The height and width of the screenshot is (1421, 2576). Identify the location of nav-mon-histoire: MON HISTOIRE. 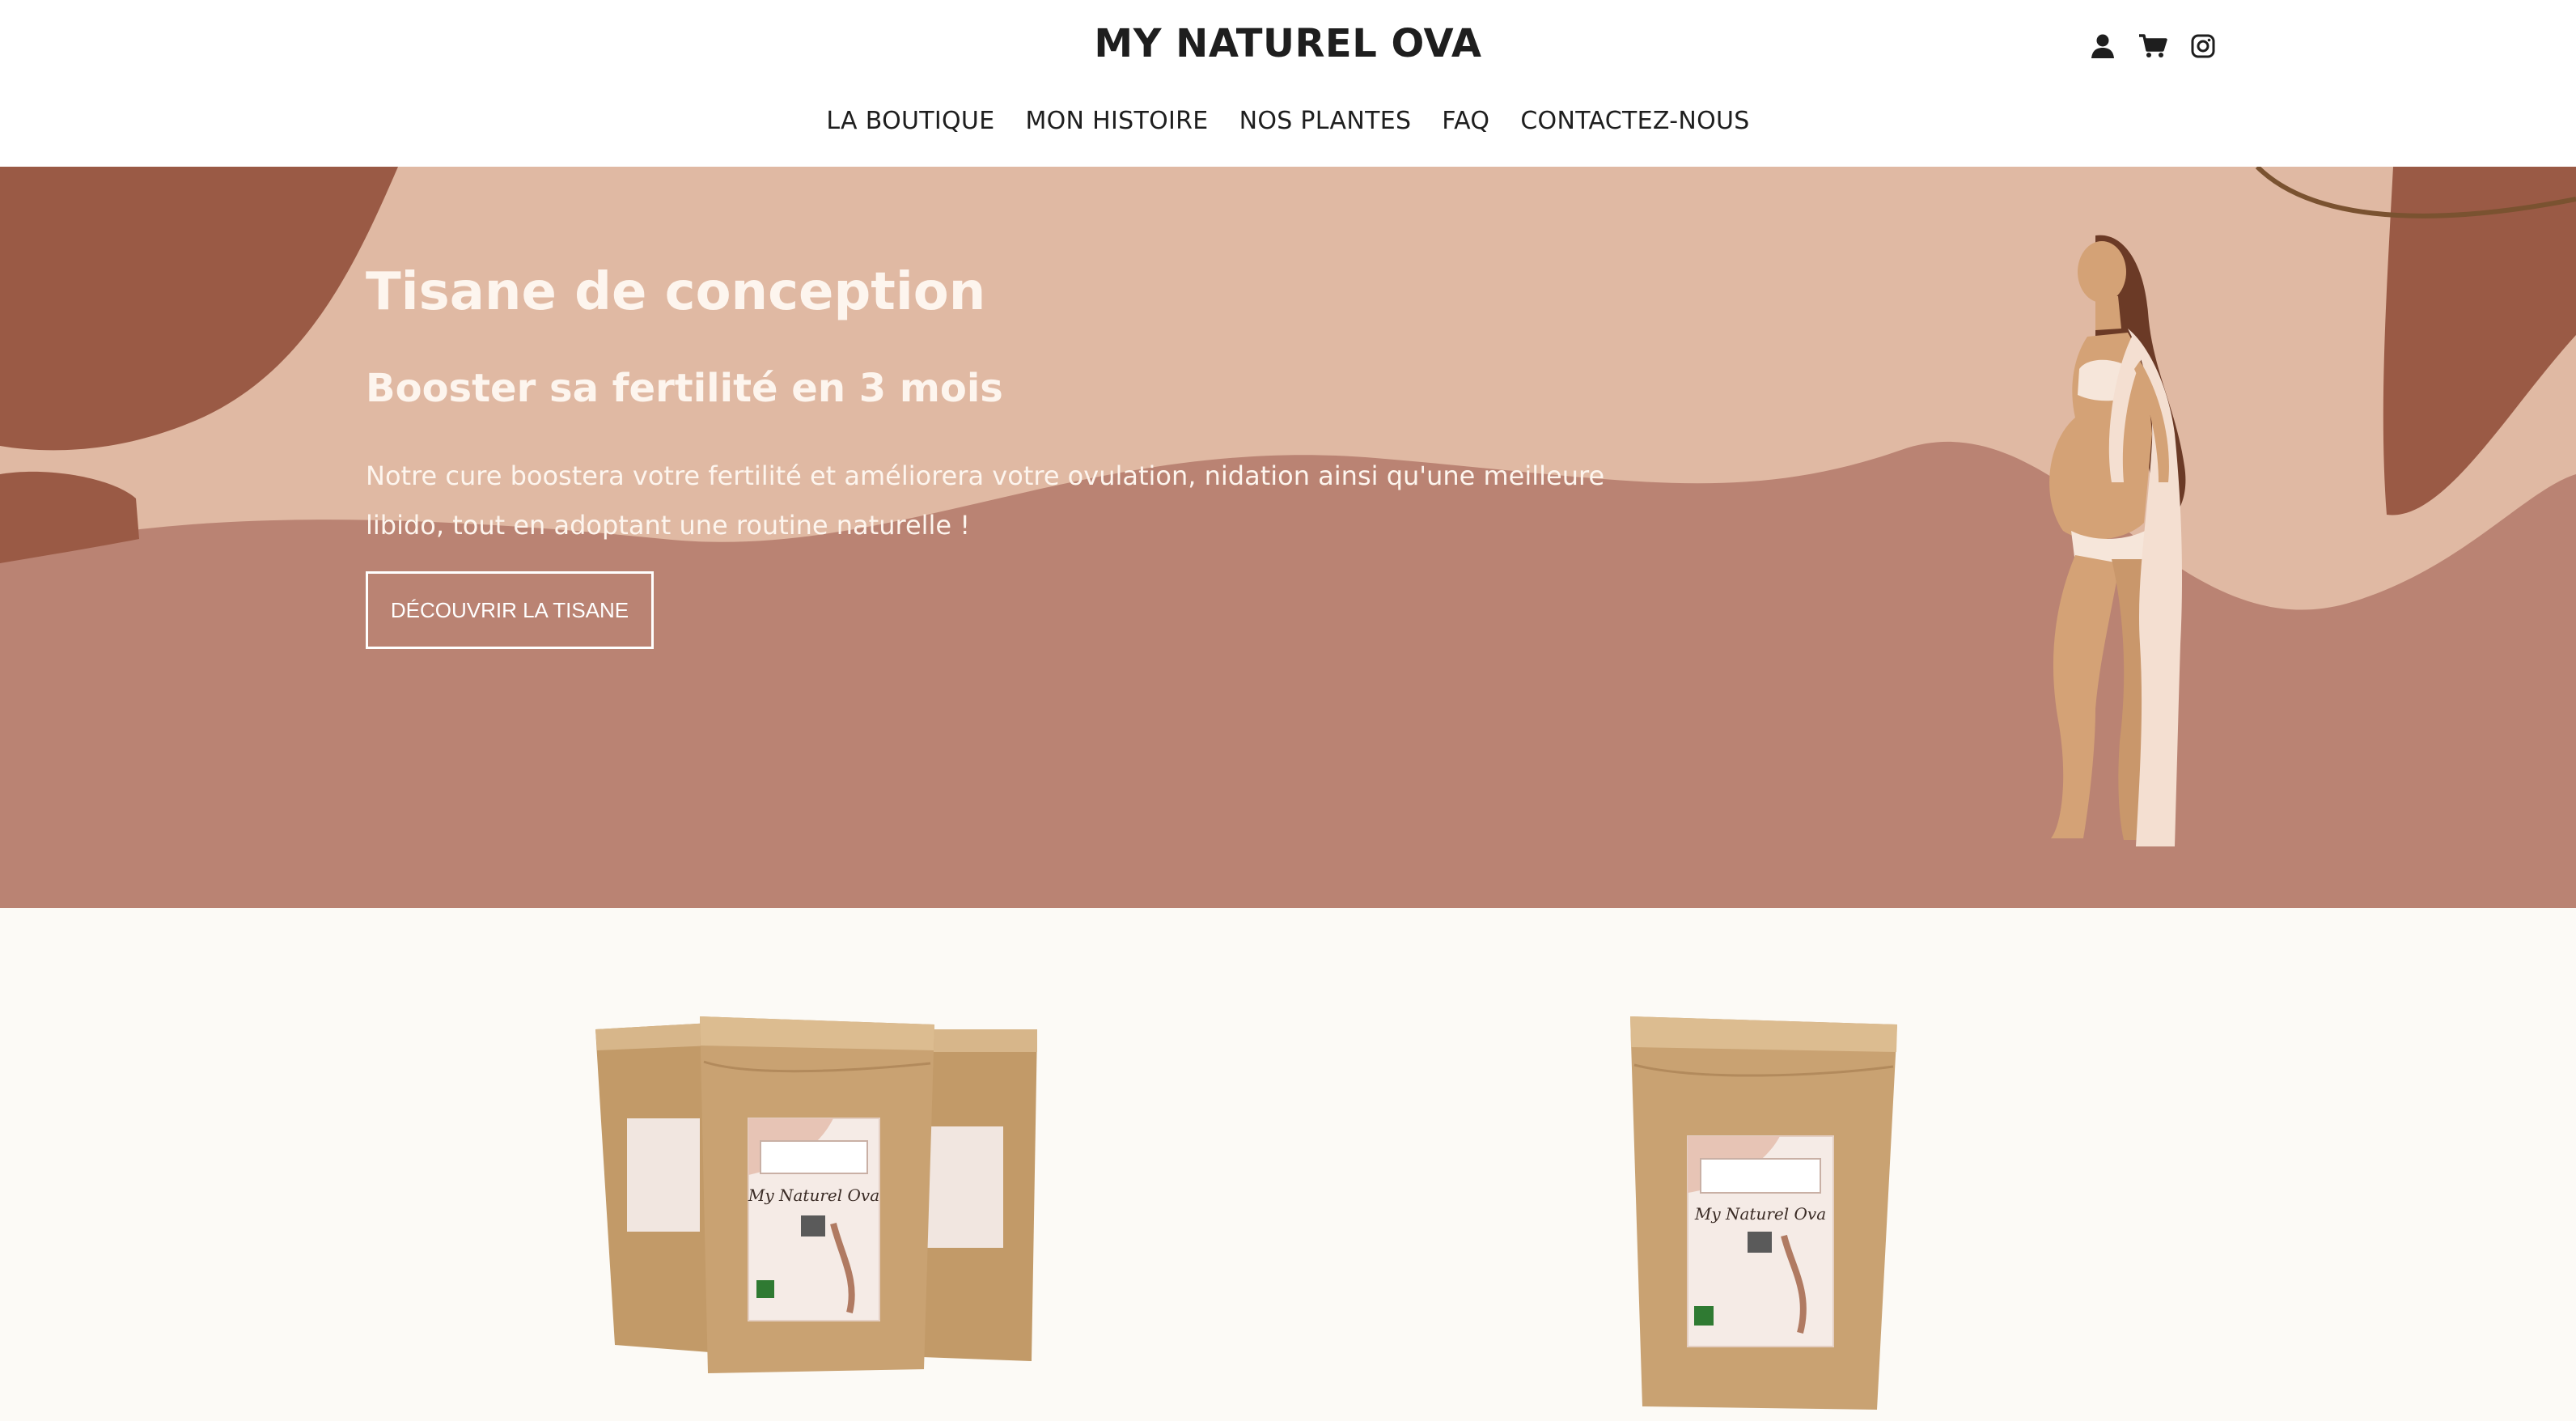
(1116, 121).